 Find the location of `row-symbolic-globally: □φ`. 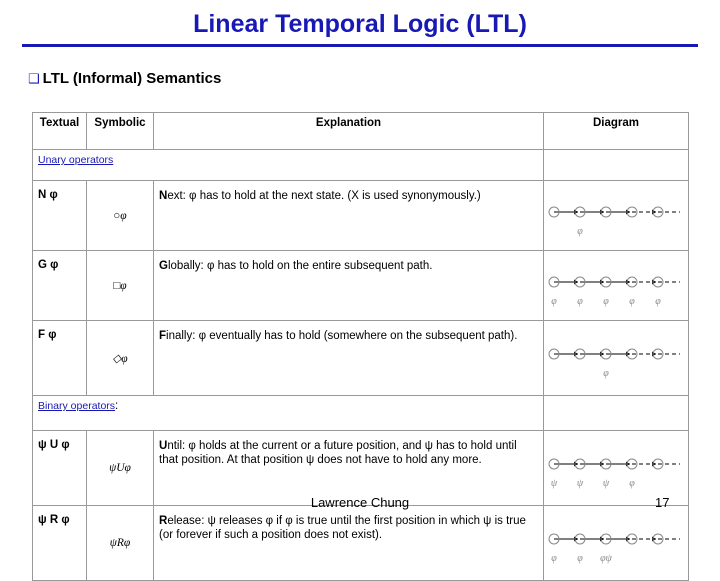

row-symbolic-globally: □φ is located at coordinates (120, 285).